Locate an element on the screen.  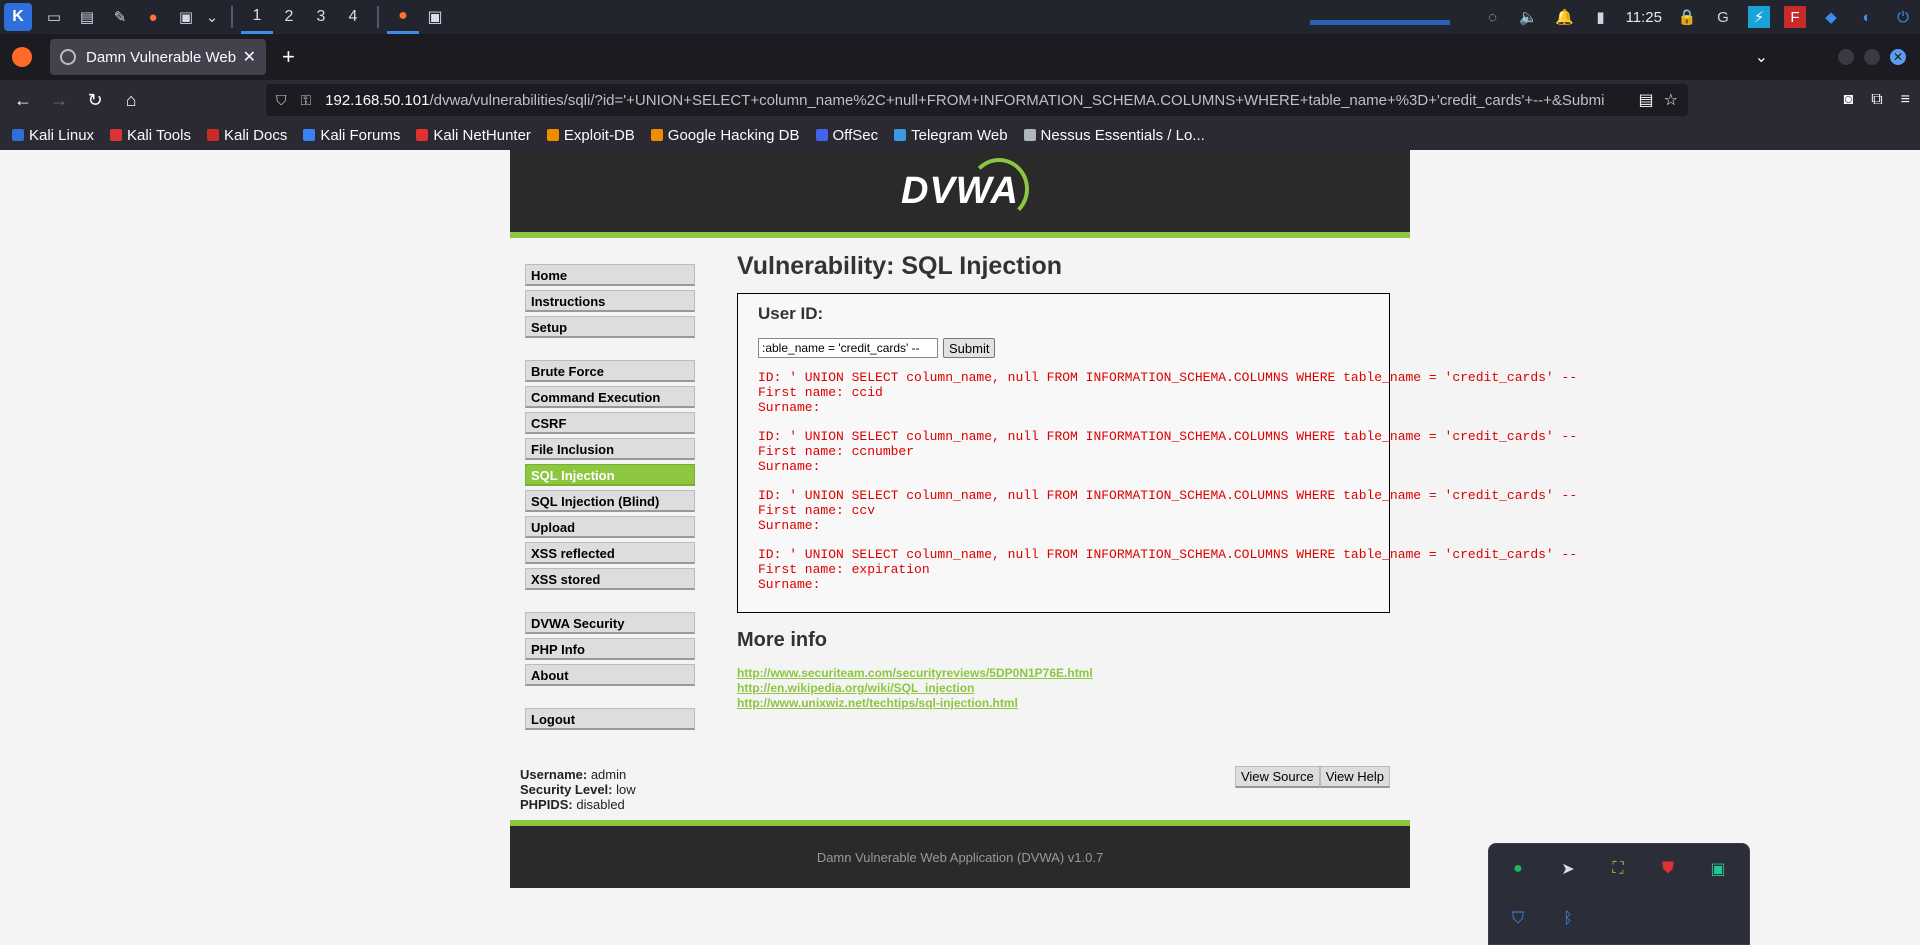
menu-item-upload: Upload is located at coordinates (610, 527).